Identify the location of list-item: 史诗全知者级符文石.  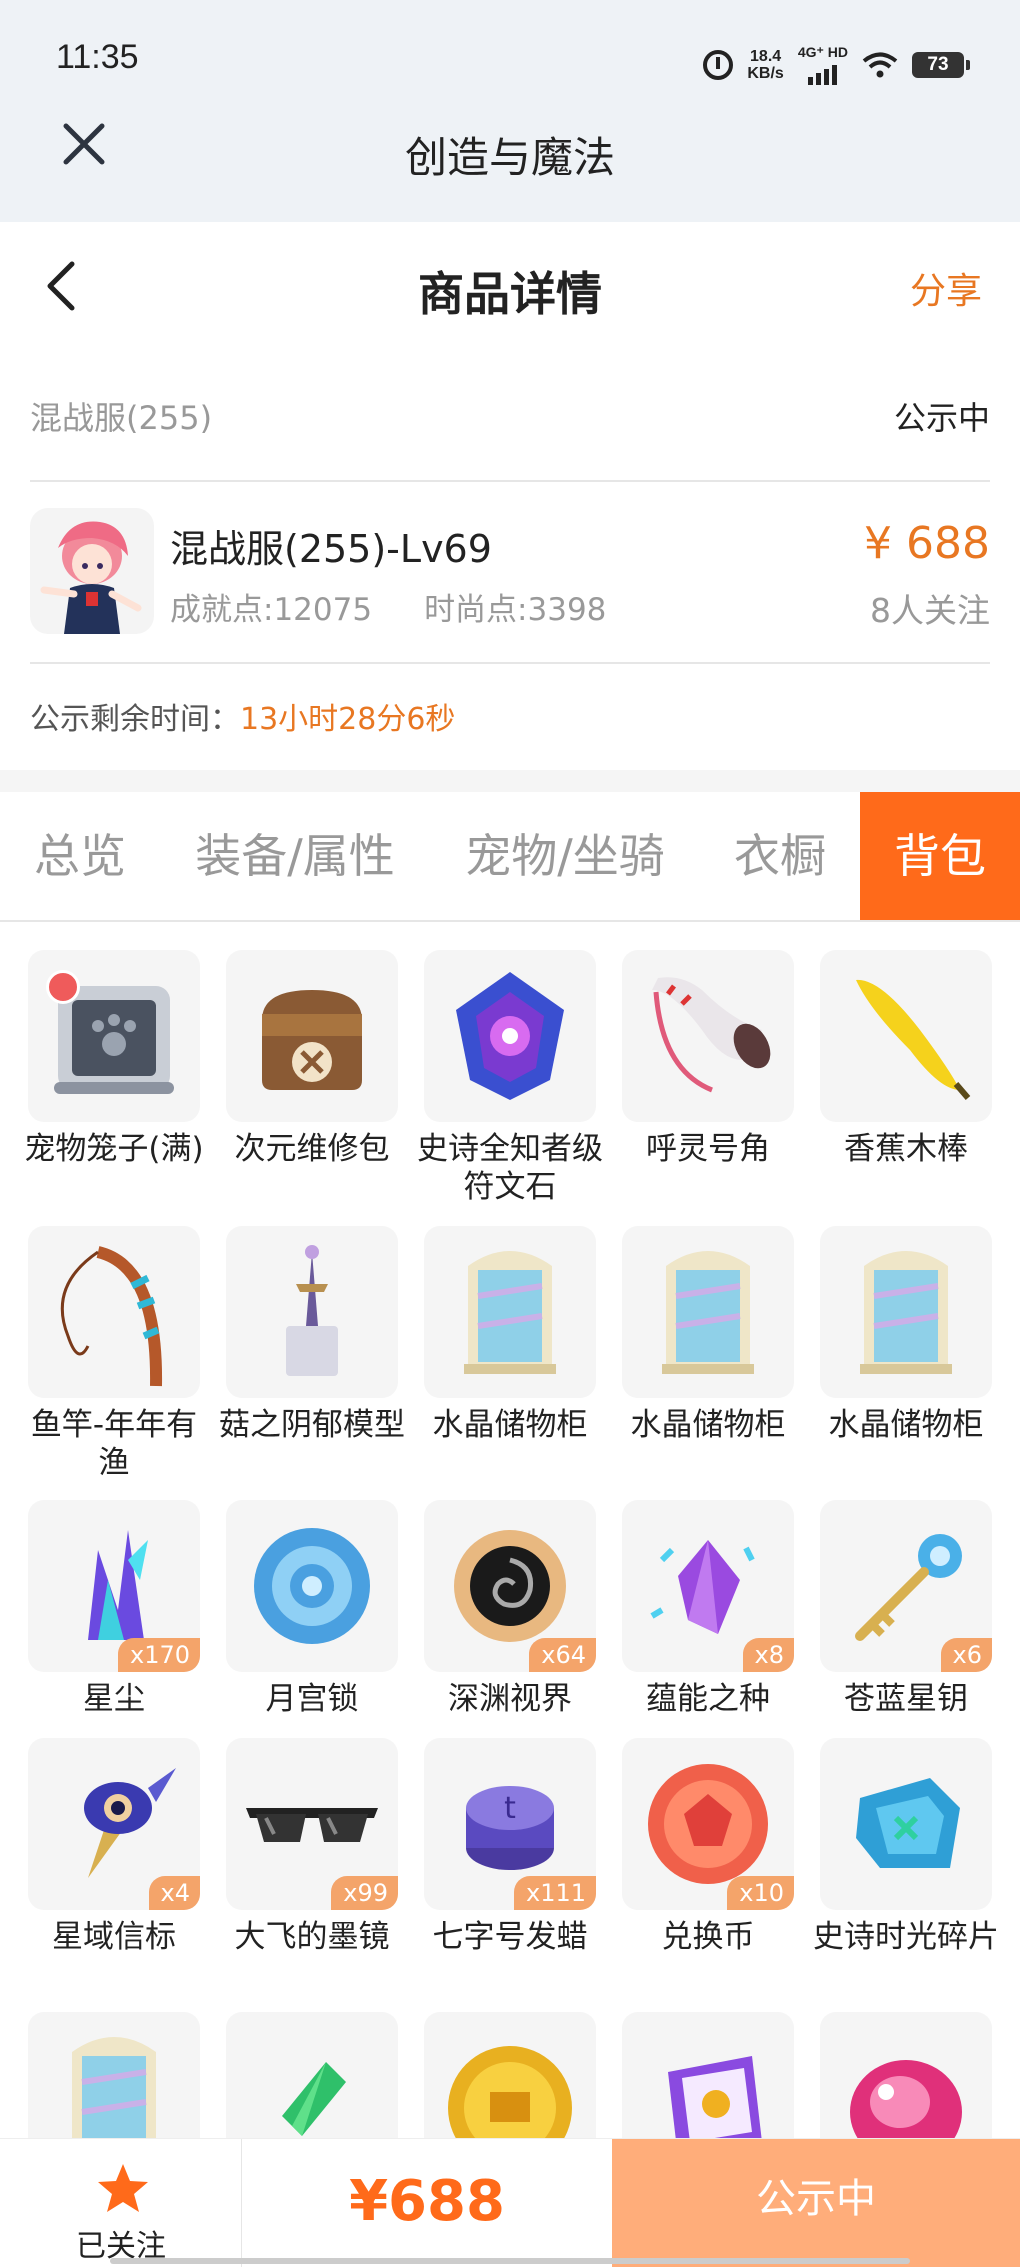
(510, 1078).